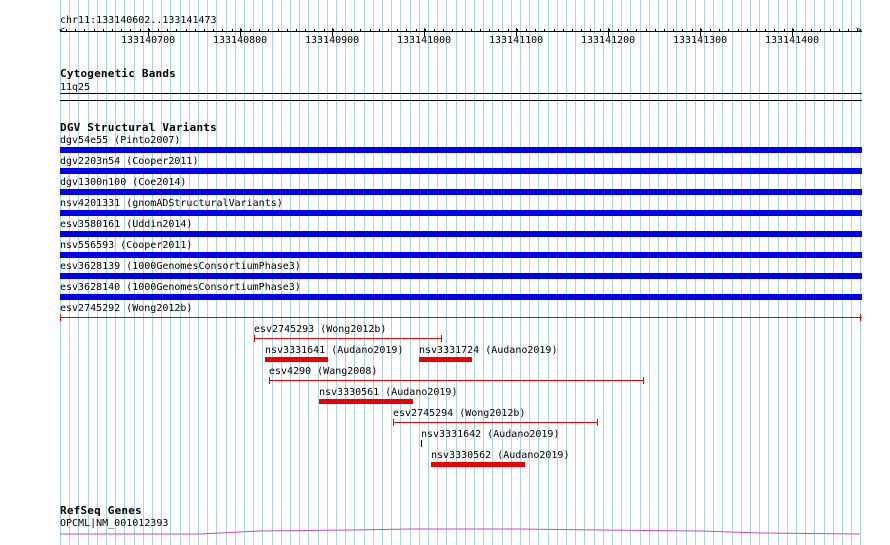  Describe the element at coordinates (388, 392) in the screenshot. I see `dgv-feature-label: nsv3330561 (Audano2019)` at that location.